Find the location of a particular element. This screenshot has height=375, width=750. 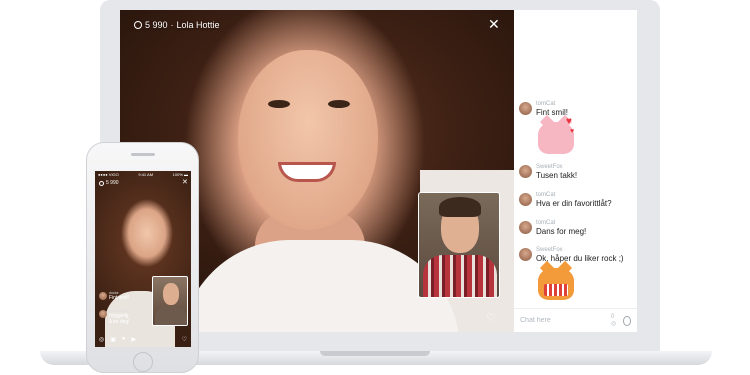

battery-indicator: 100% ▬ is located at coordinates (180, 174).